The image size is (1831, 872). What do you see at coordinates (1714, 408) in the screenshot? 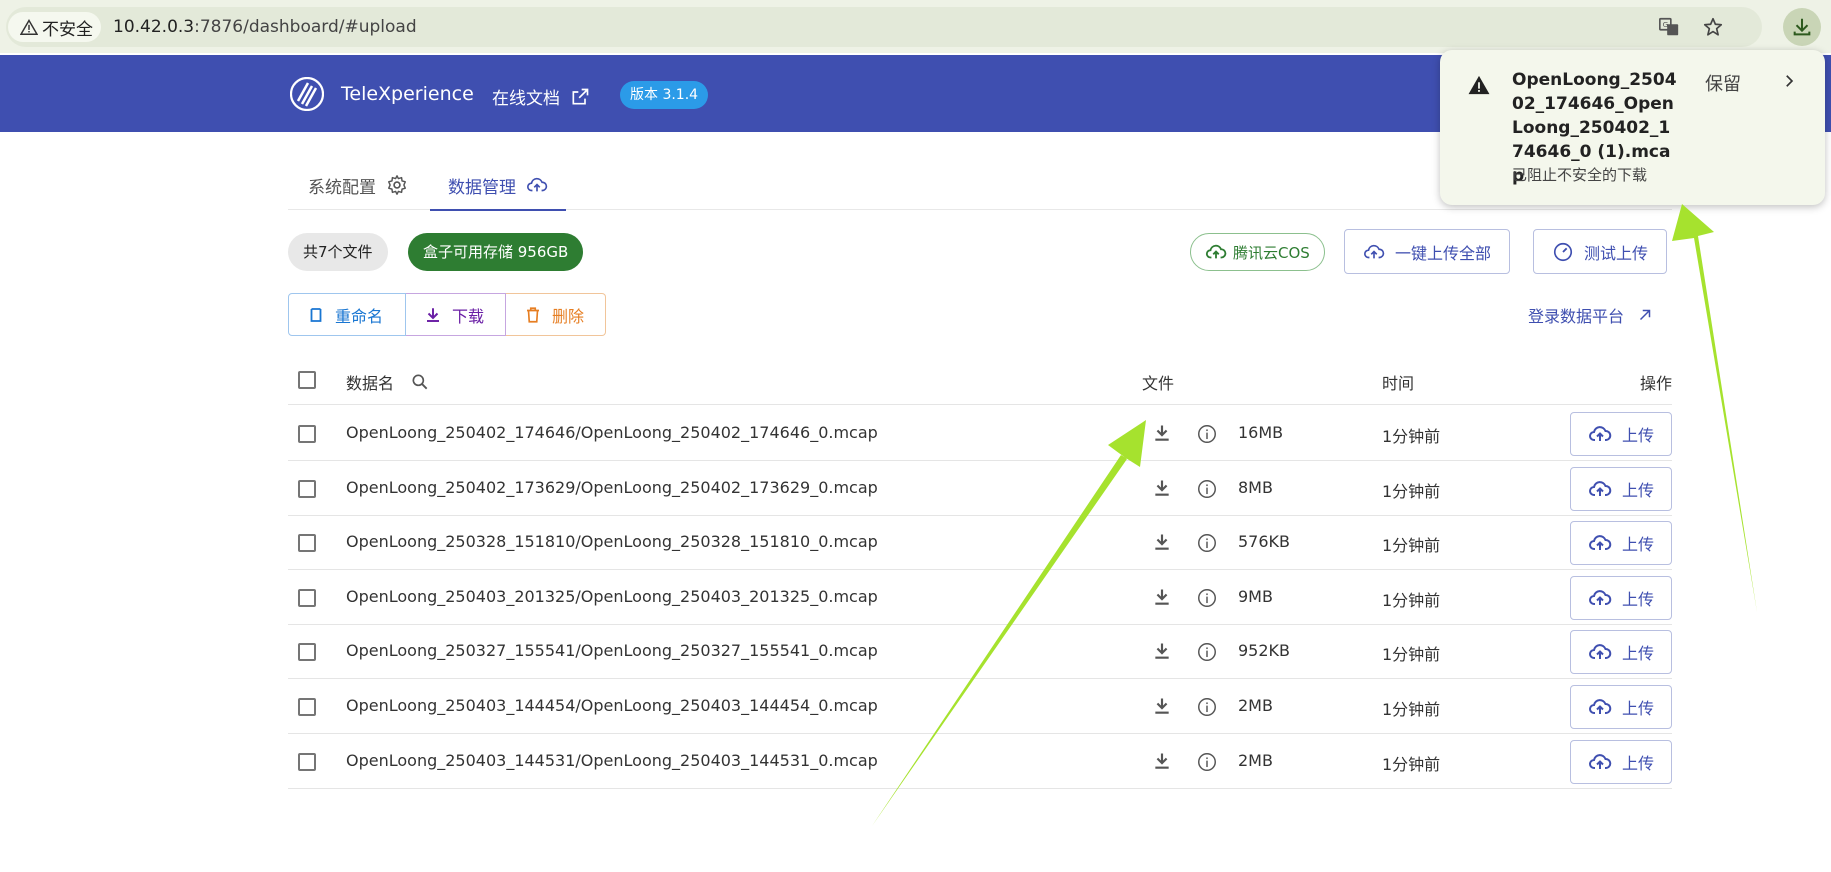
I see `annotation-arrow-popup` at bounding box center [1714, 408].